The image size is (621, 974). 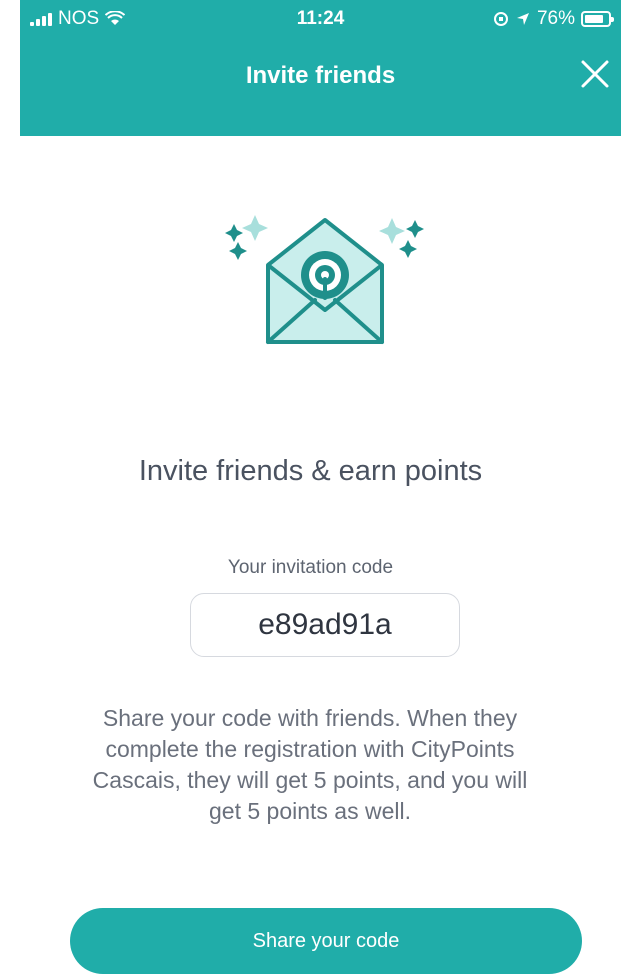 What do you see at coordinates (320, 19) in the screenshot?
I see `status-bar: NOS 11:24 76%` at bounding box center [320, 19].